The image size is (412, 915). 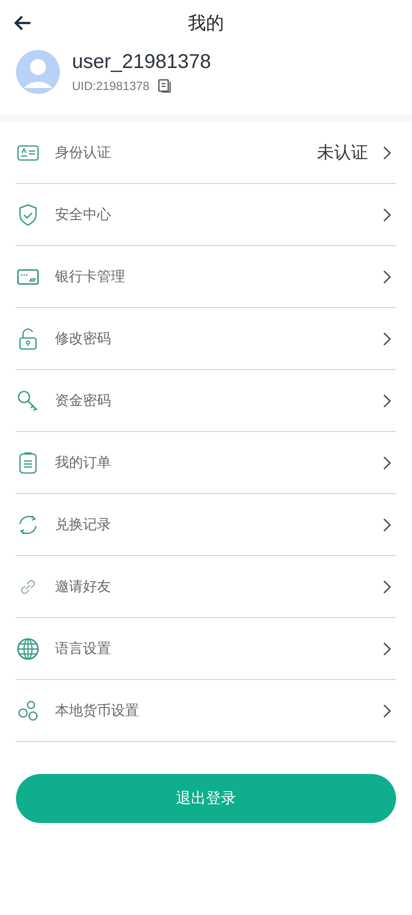 What do you see at coordinates (206, 587) in the screenshot?
I see `menu-item: 邀请好友` at bounding box center [206, 587].